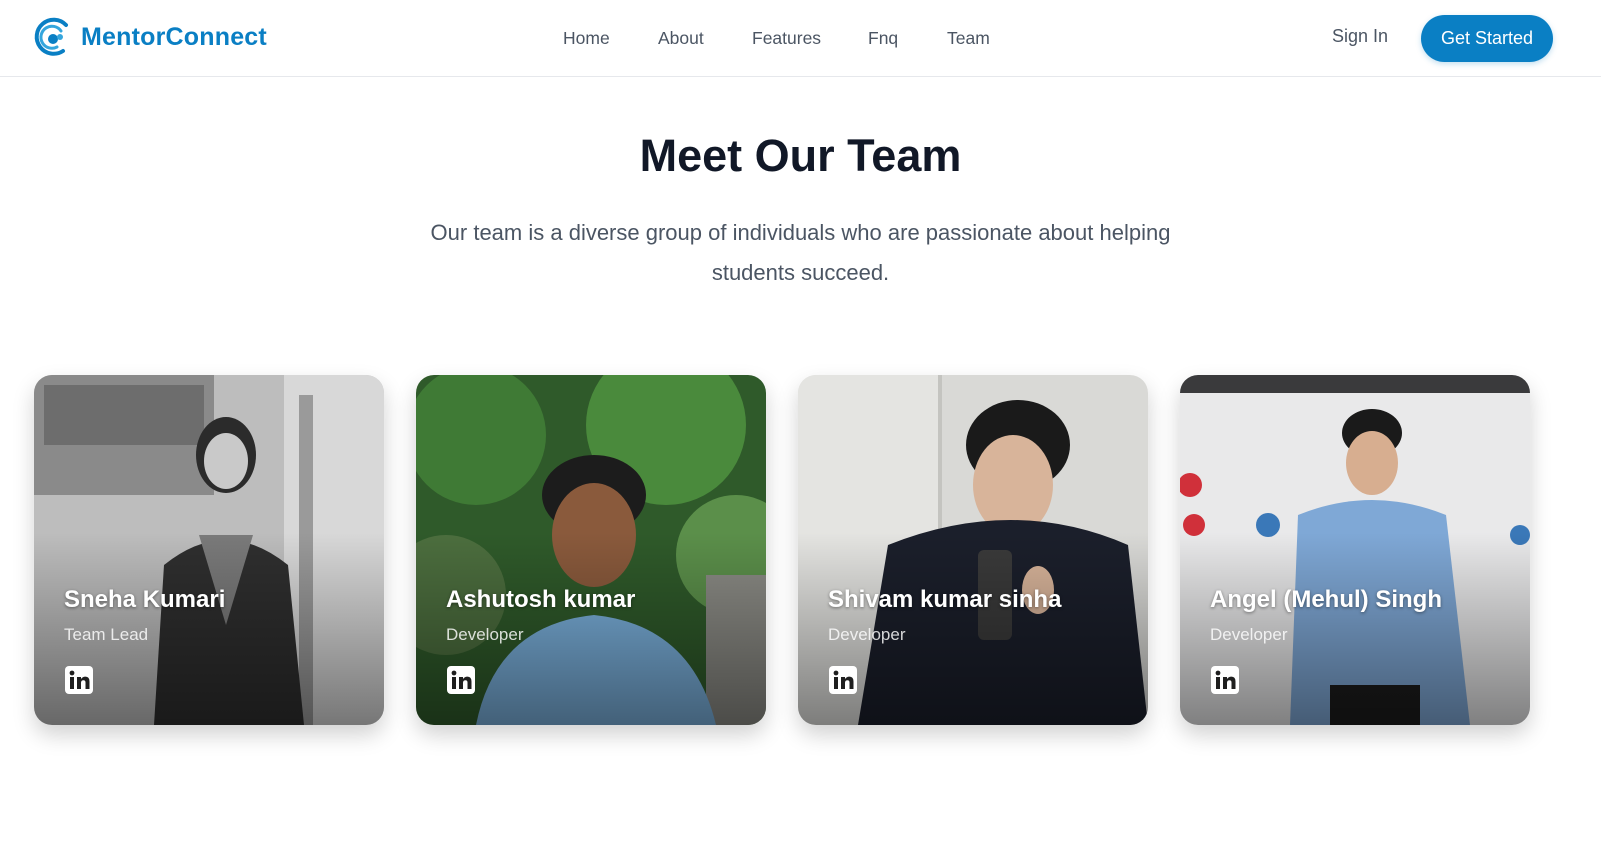 Image resolution: width=1601 pixels, height=862 pixels. What do you see at coordinates (1487, 38) in the screenshot?
I see `get-started-button: Get Started` at bounding box center [1487, 38].